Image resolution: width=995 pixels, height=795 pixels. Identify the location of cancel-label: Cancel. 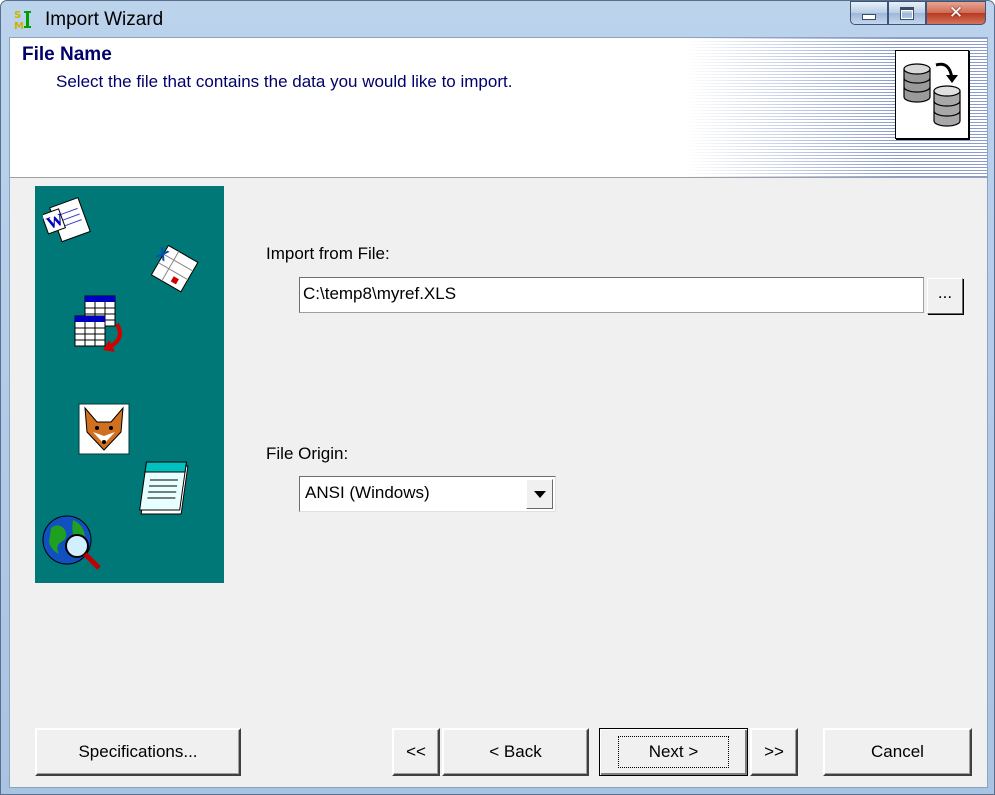
(897, 751).